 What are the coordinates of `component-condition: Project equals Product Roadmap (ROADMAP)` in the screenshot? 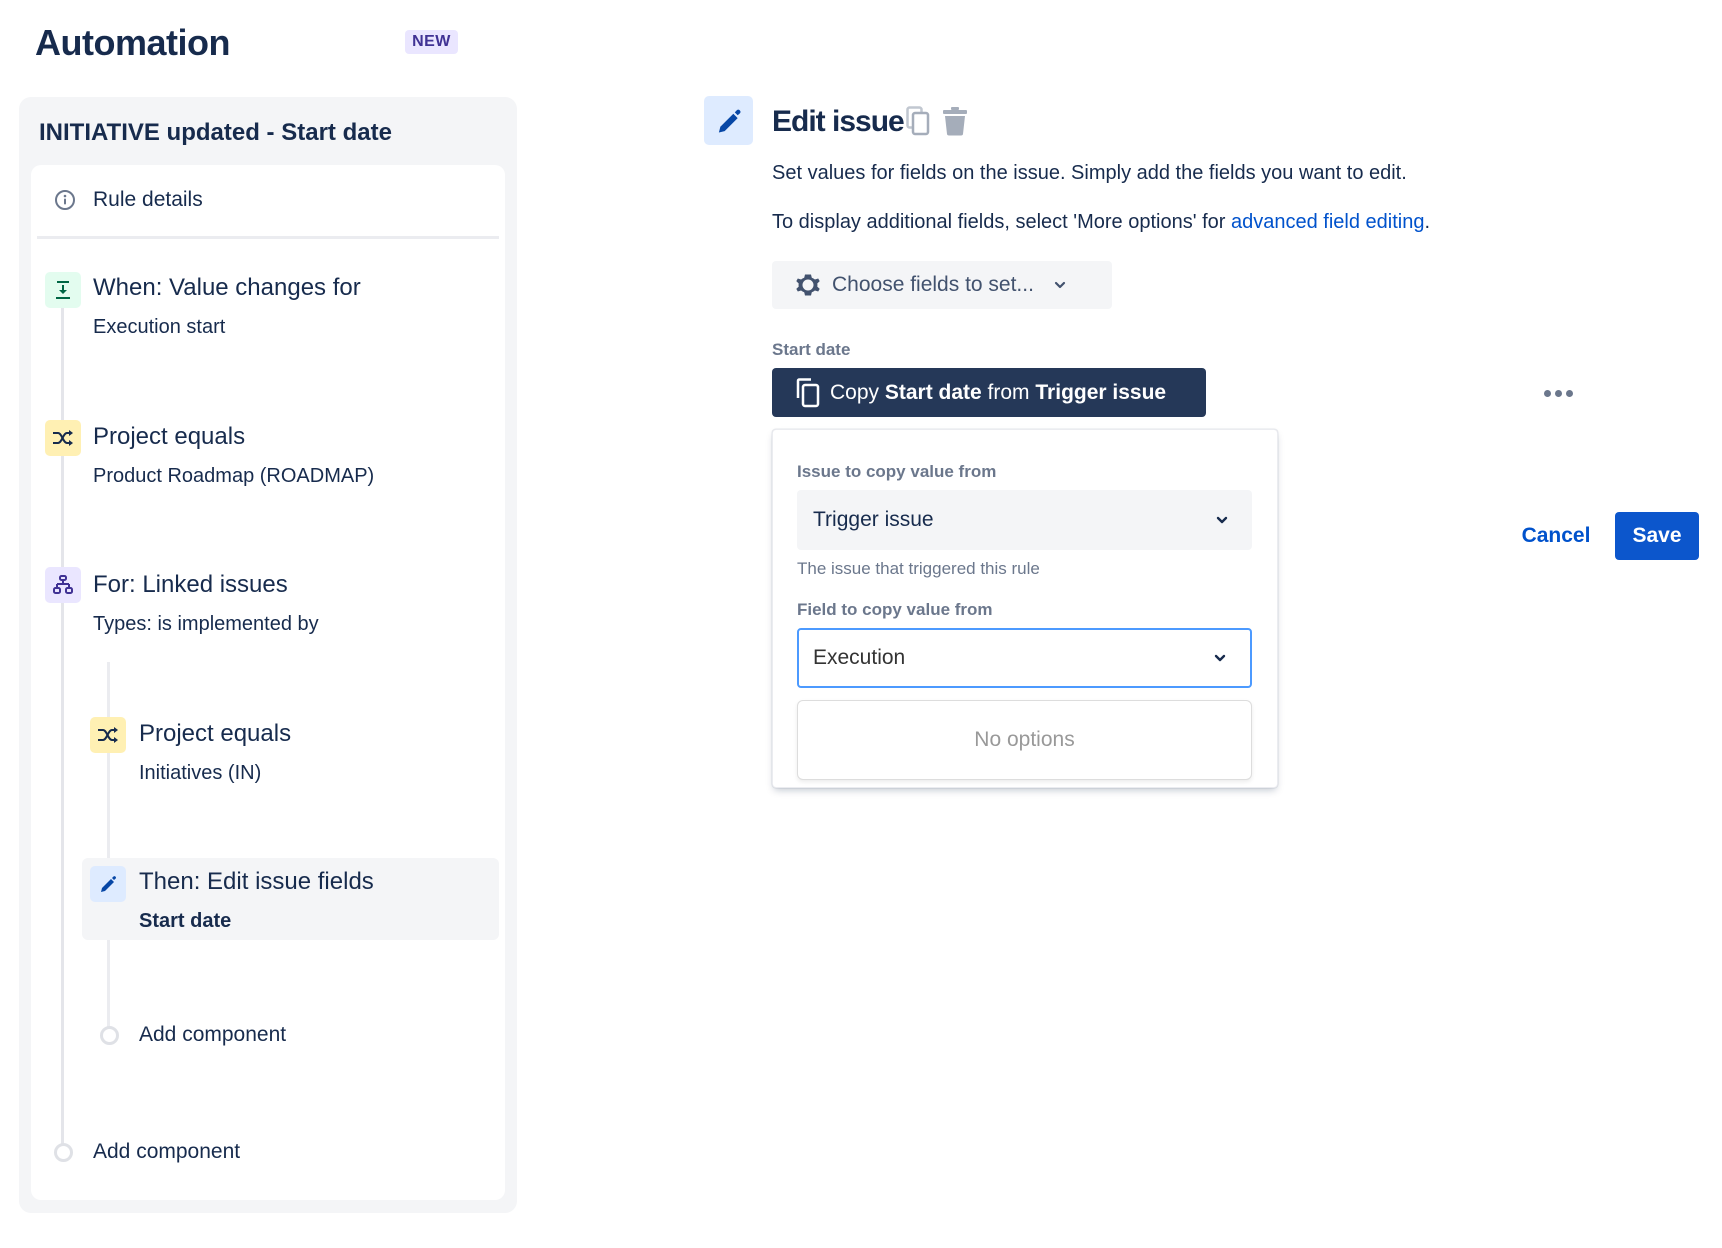 It's located at (265, 458).